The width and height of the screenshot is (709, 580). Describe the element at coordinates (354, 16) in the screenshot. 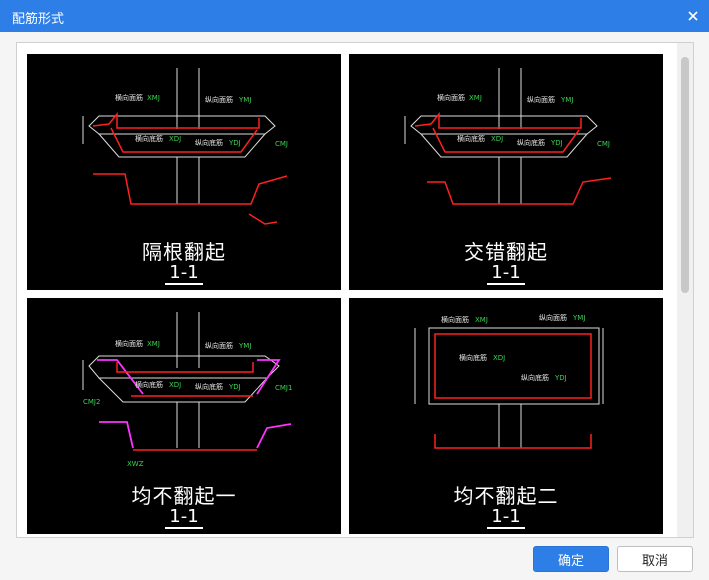

I see `title-bar: 配筋形式` at that location.